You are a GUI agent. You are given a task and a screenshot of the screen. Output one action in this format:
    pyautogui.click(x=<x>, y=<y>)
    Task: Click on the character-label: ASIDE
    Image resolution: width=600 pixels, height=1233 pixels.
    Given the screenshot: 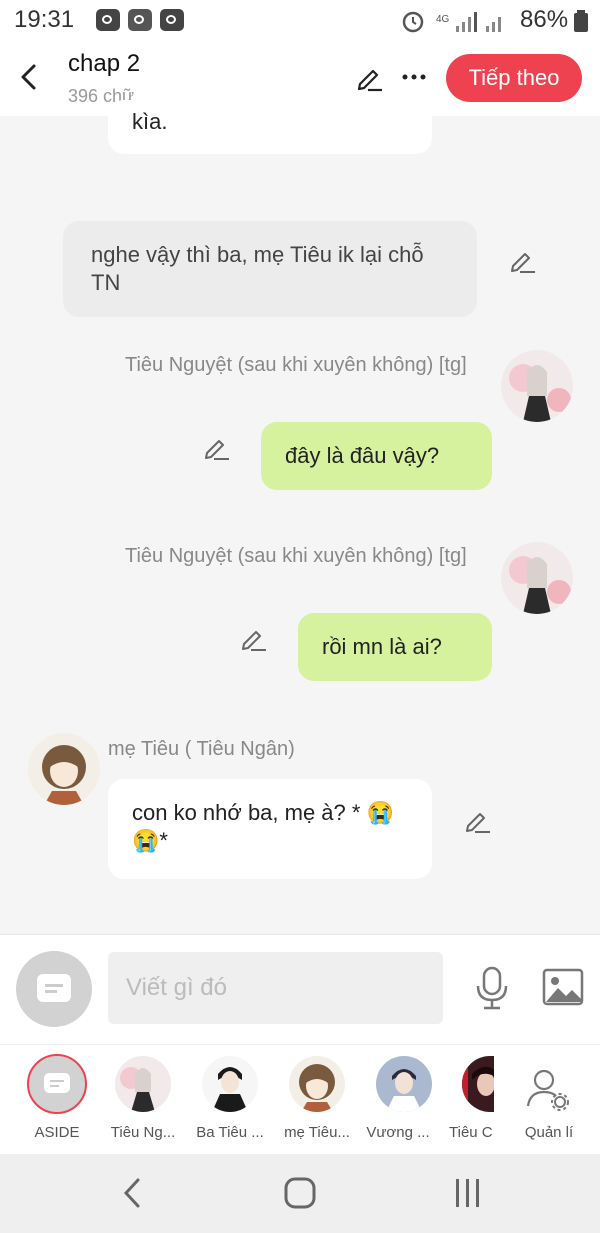 What is the action you would take?
    pyautogui.click(x=57, y=1132)
    